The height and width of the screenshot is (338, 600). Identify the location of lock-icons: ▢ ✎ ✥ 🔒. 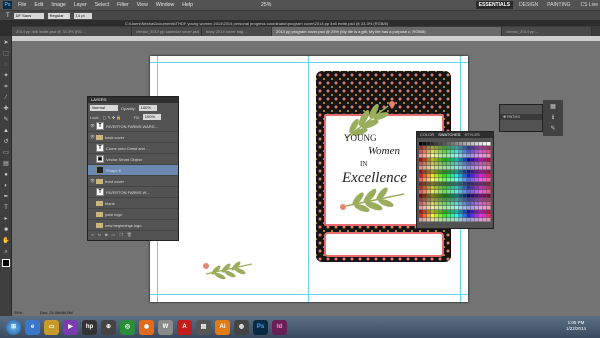
(117, 117).